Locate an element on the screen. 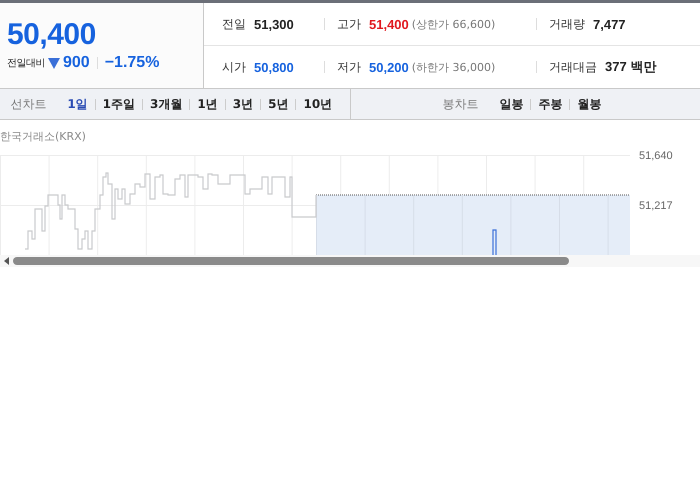  period-tab: 1일 is located at coordinates (77, 104).